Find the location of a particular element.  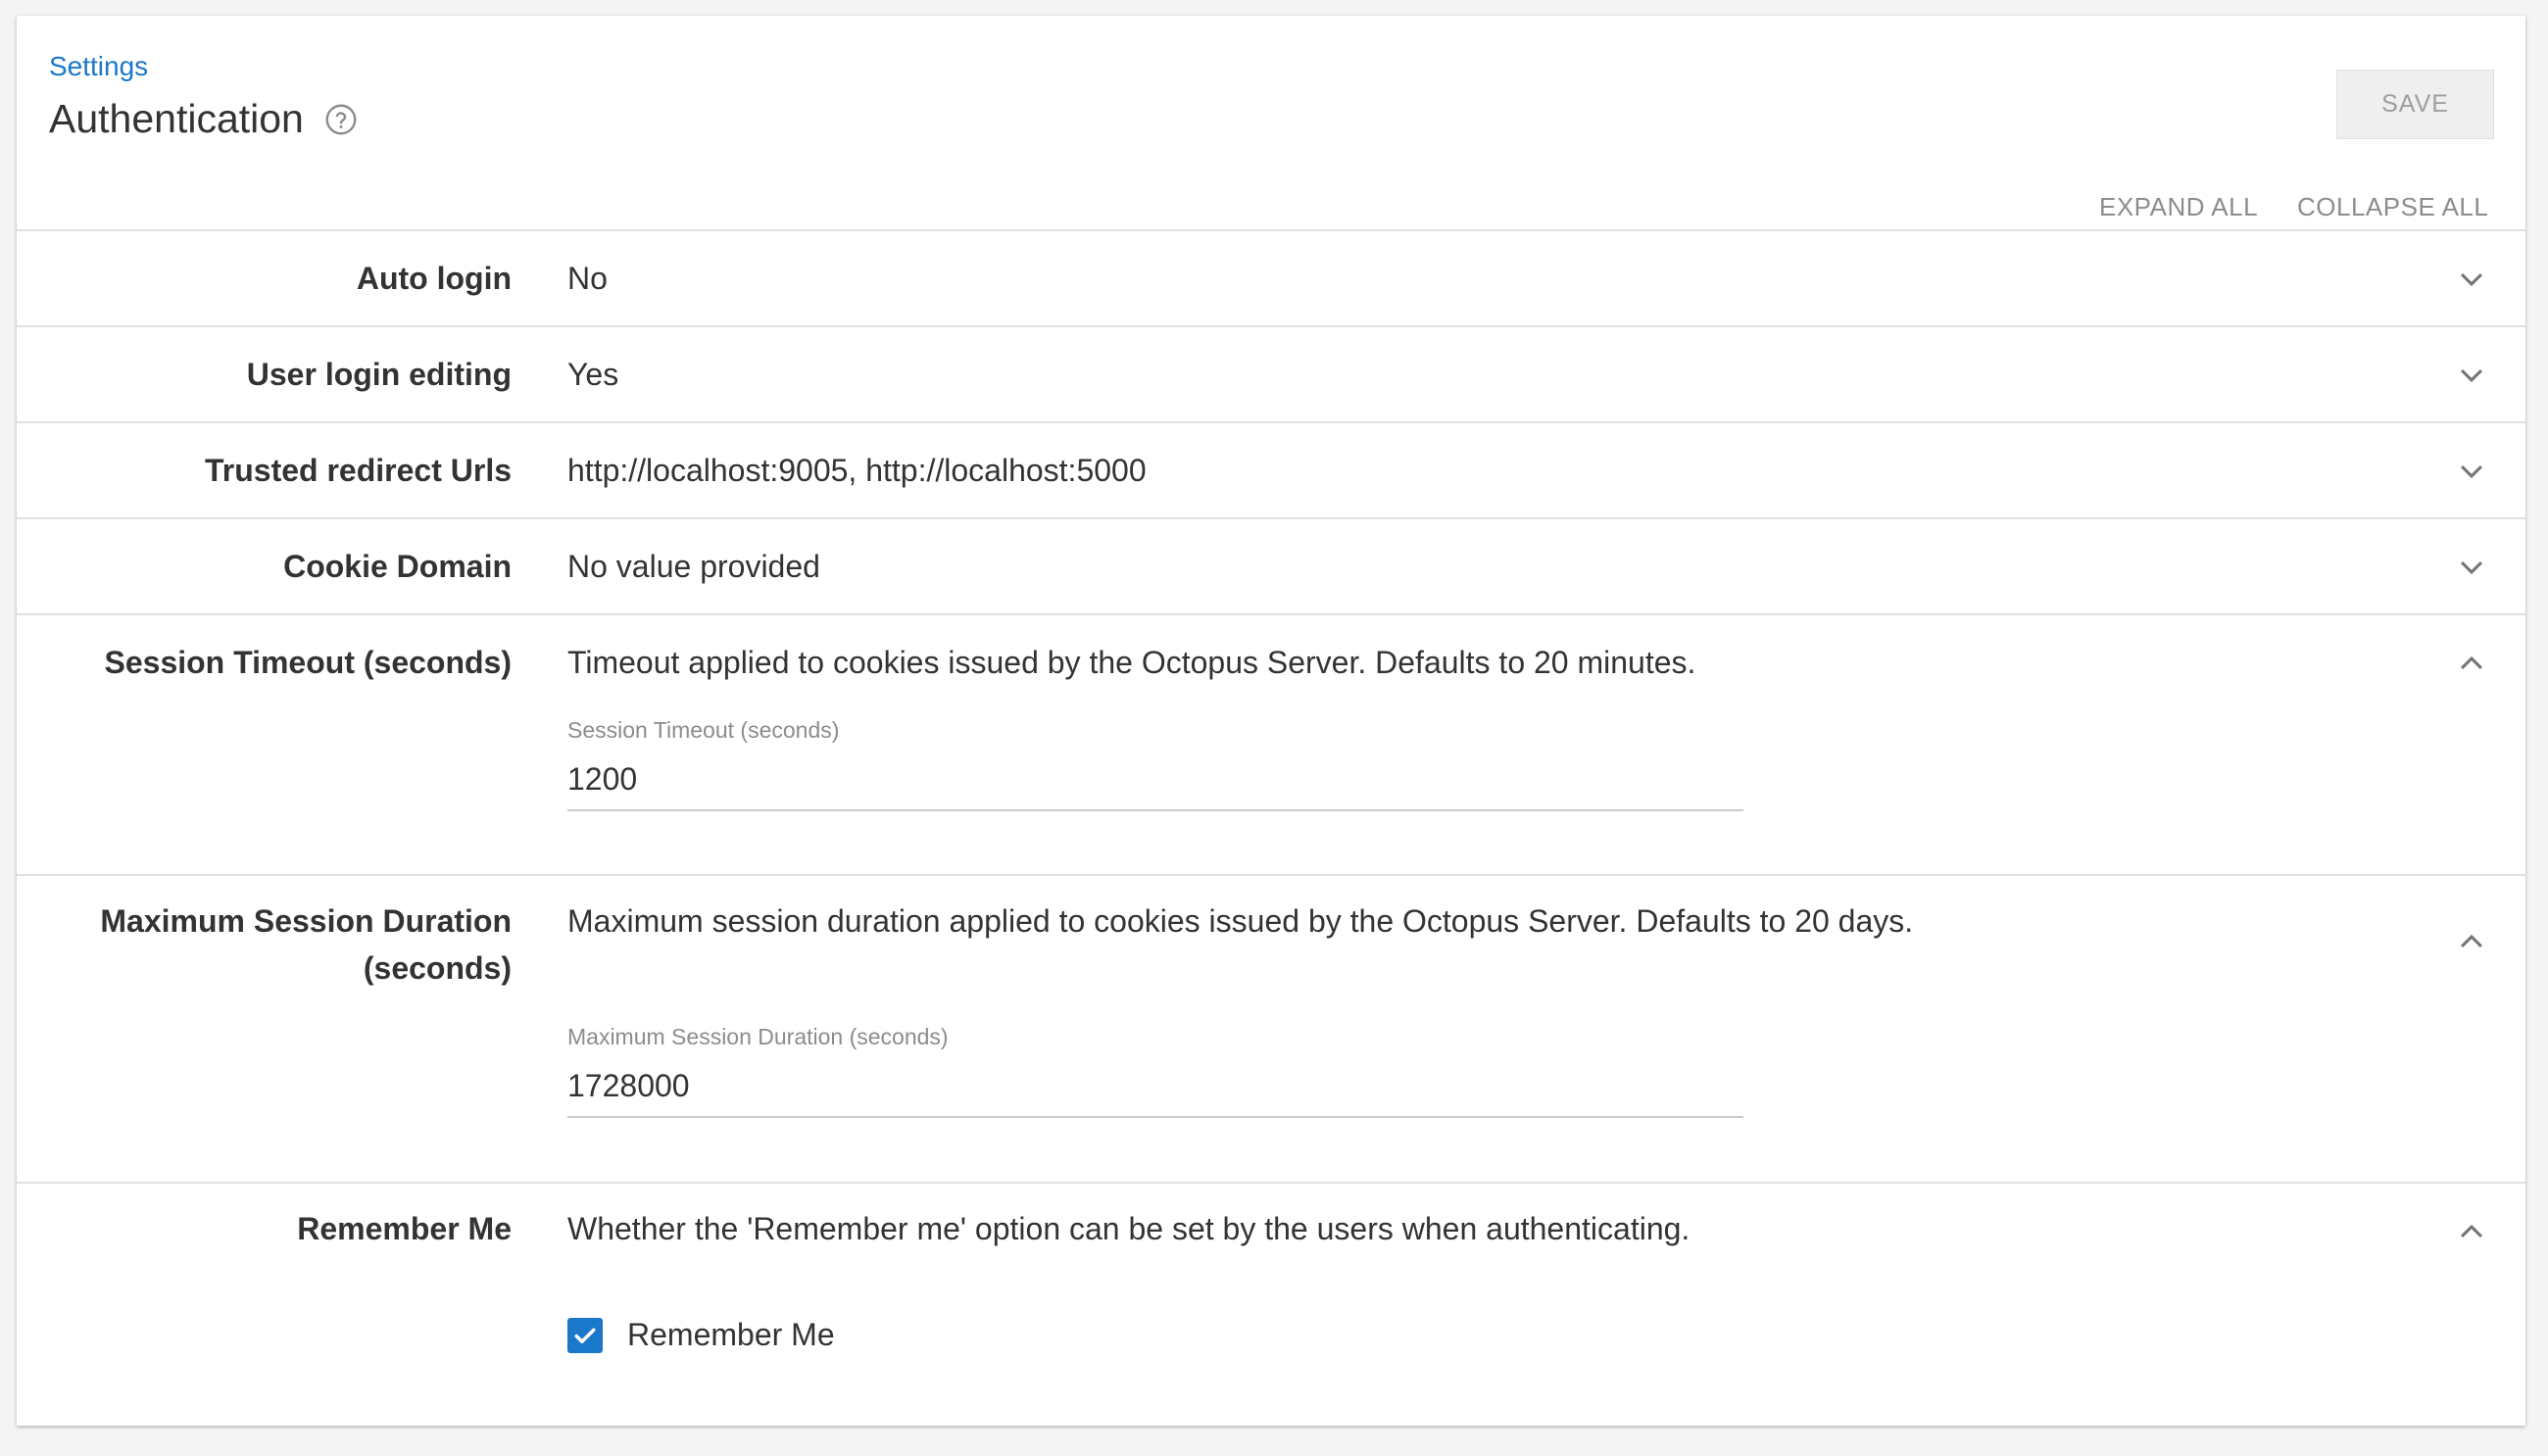

setting-summary: No is located at coordinates (587, 278).